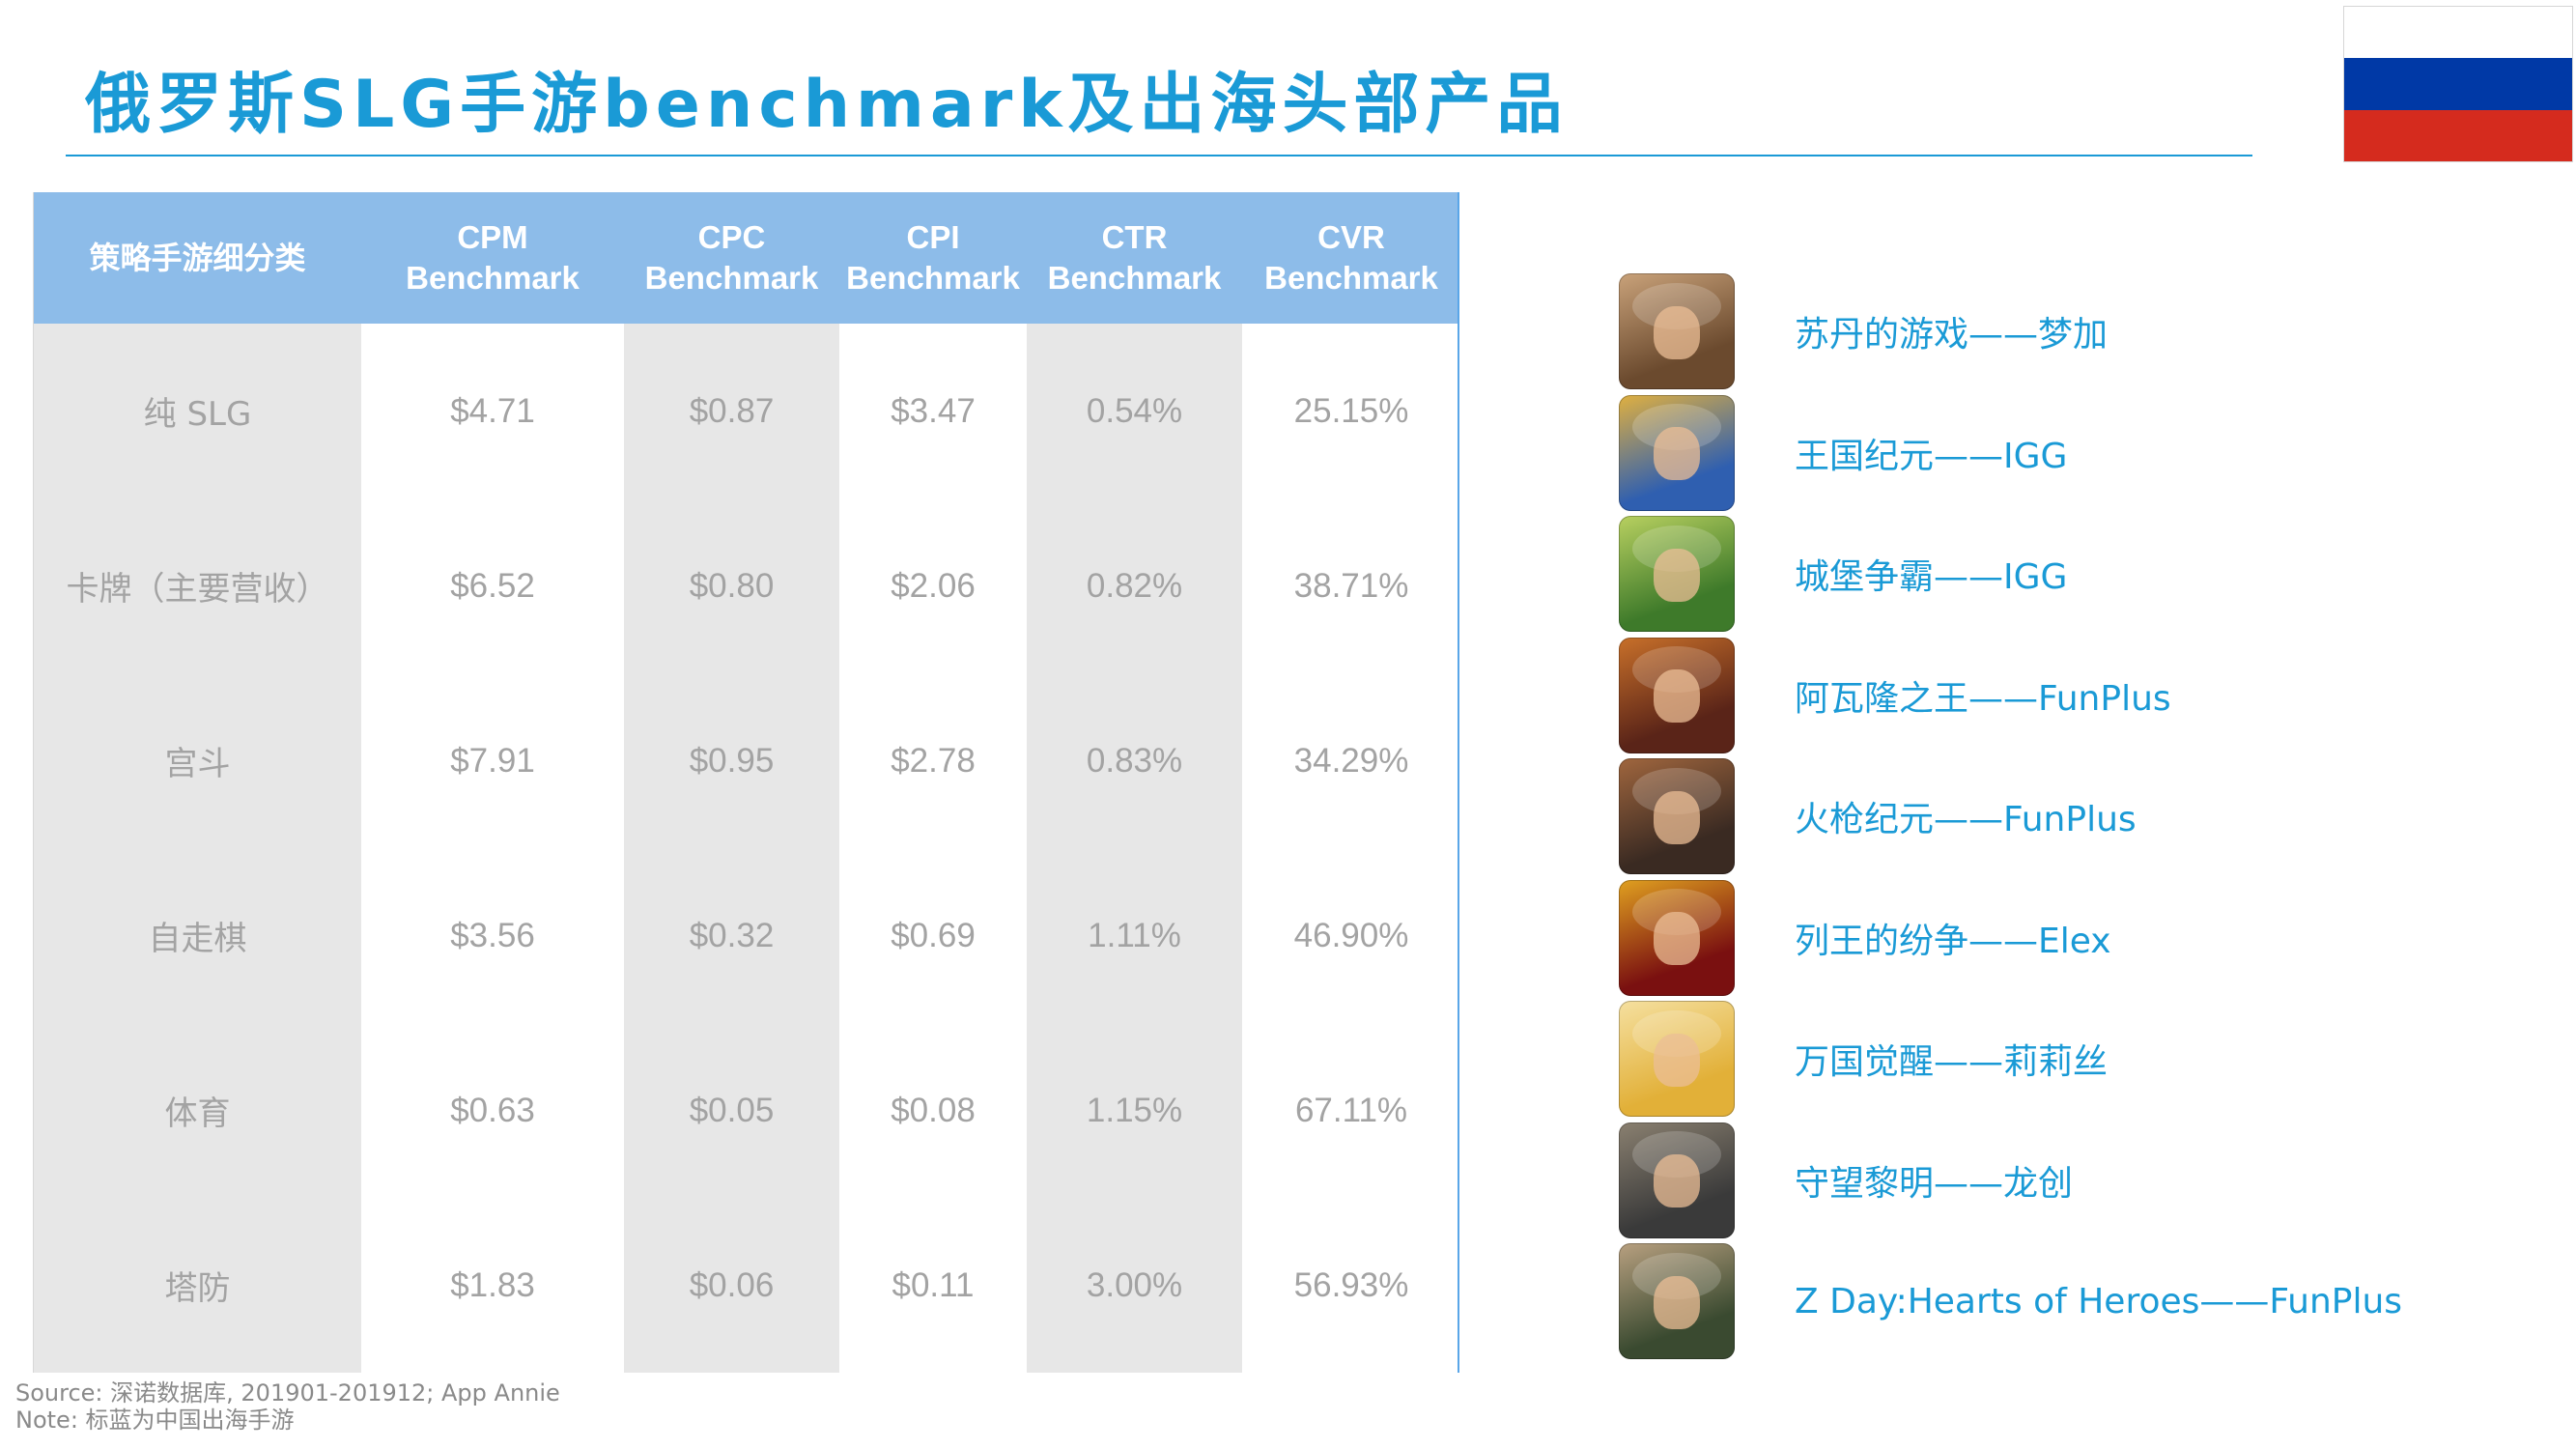 This screenshot has width=2576, height=1449. Describe the element at coordinates (1134, 237) in the screenshot. I see `header-line: CTR` at that location.